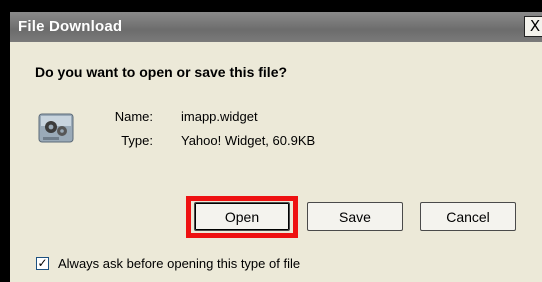 This screenshot has width=542, height=282. What do you see at coordinates (5, 147) in the screenshot?
I see `left-black-border` at bounding box center [5, 147].